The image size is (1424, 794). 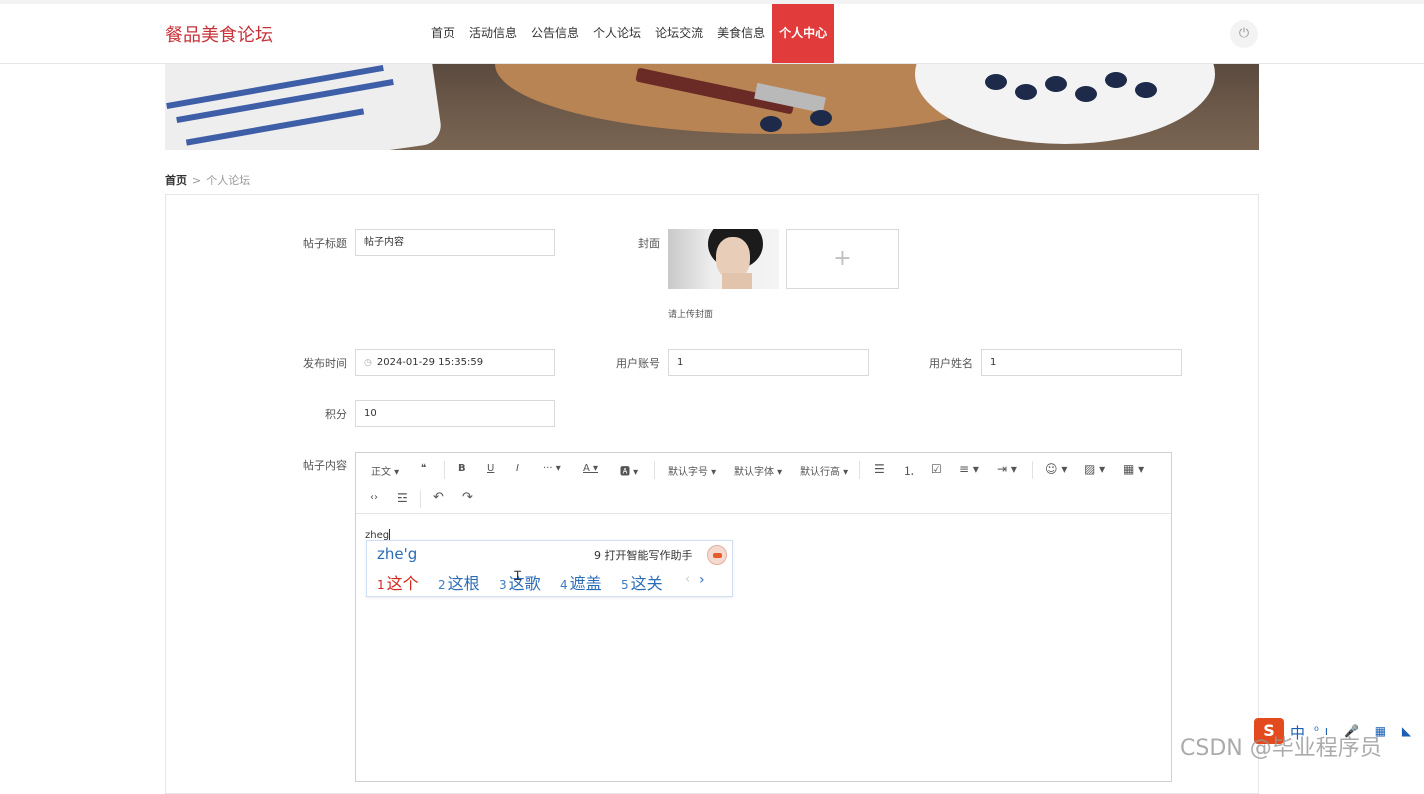 I want to click on more-styles-icon: ··· ▾, so click(x=552, y=468).